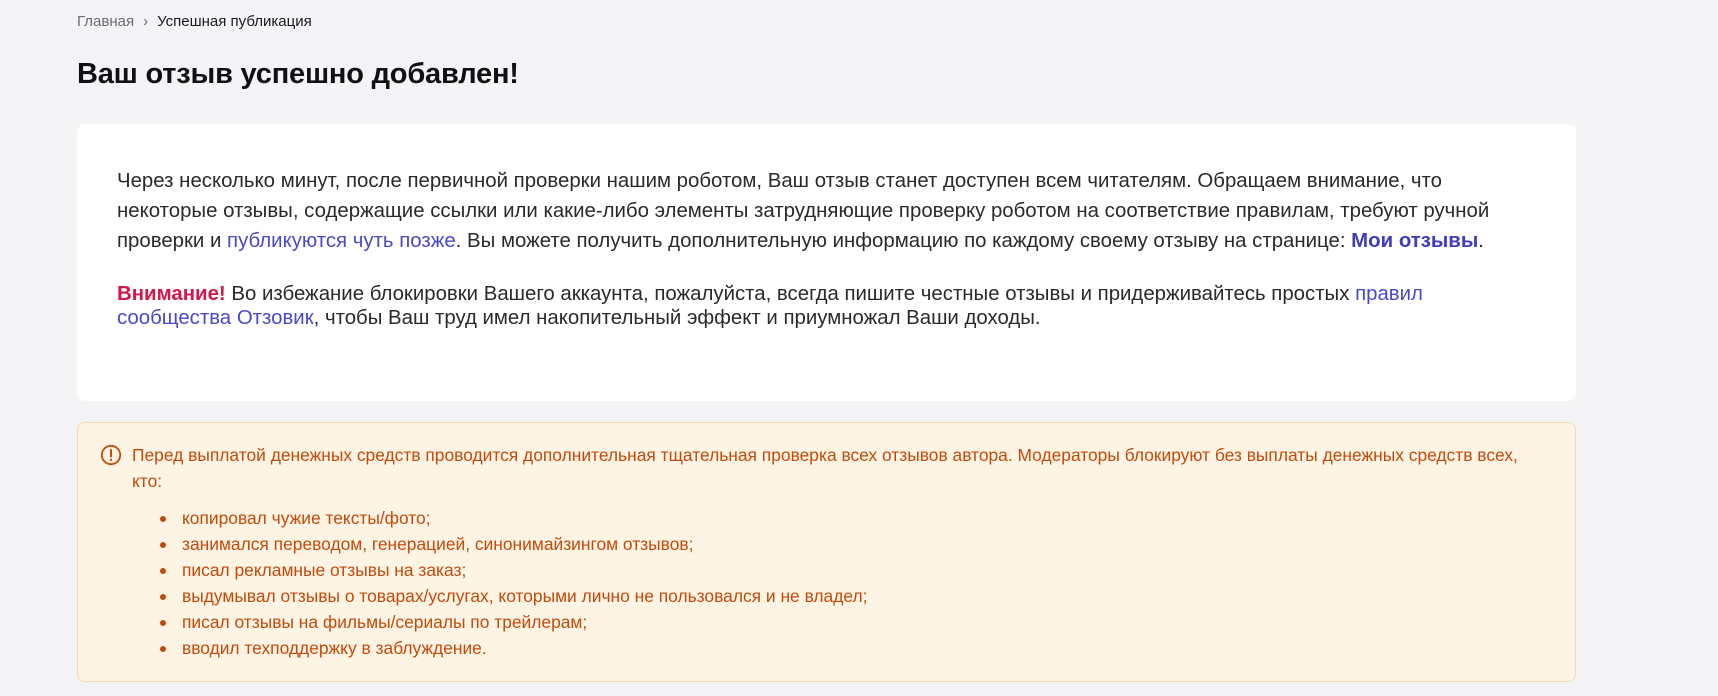 Image resolution: width=1718 pixels, height=696 pixels. What do you see at coordinates (146, 21) in the screenshot?
I see `breadcrumb-chevron-icon: ›` at bounding box center [146, 21].